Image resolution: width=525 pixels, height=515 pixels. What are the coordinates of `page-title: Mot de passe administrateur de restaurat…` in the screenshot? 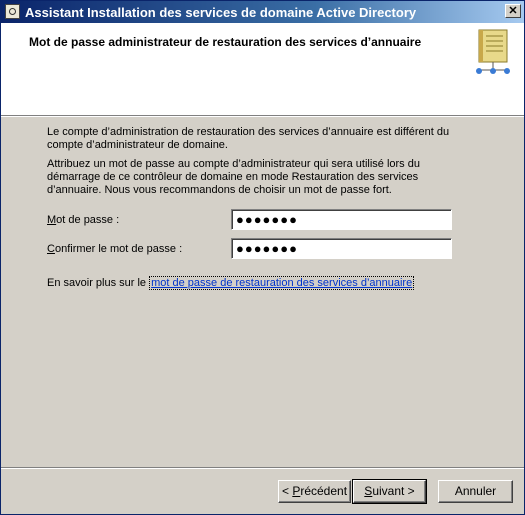 It's located at (225, 42).